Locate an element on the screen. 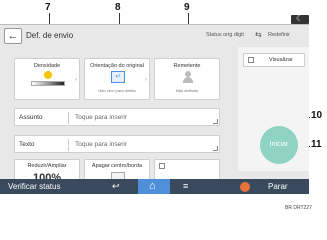 This screenshot has height=240, width=327. text-row: Texto Toque para inserir is located at coordinates (117, 144).